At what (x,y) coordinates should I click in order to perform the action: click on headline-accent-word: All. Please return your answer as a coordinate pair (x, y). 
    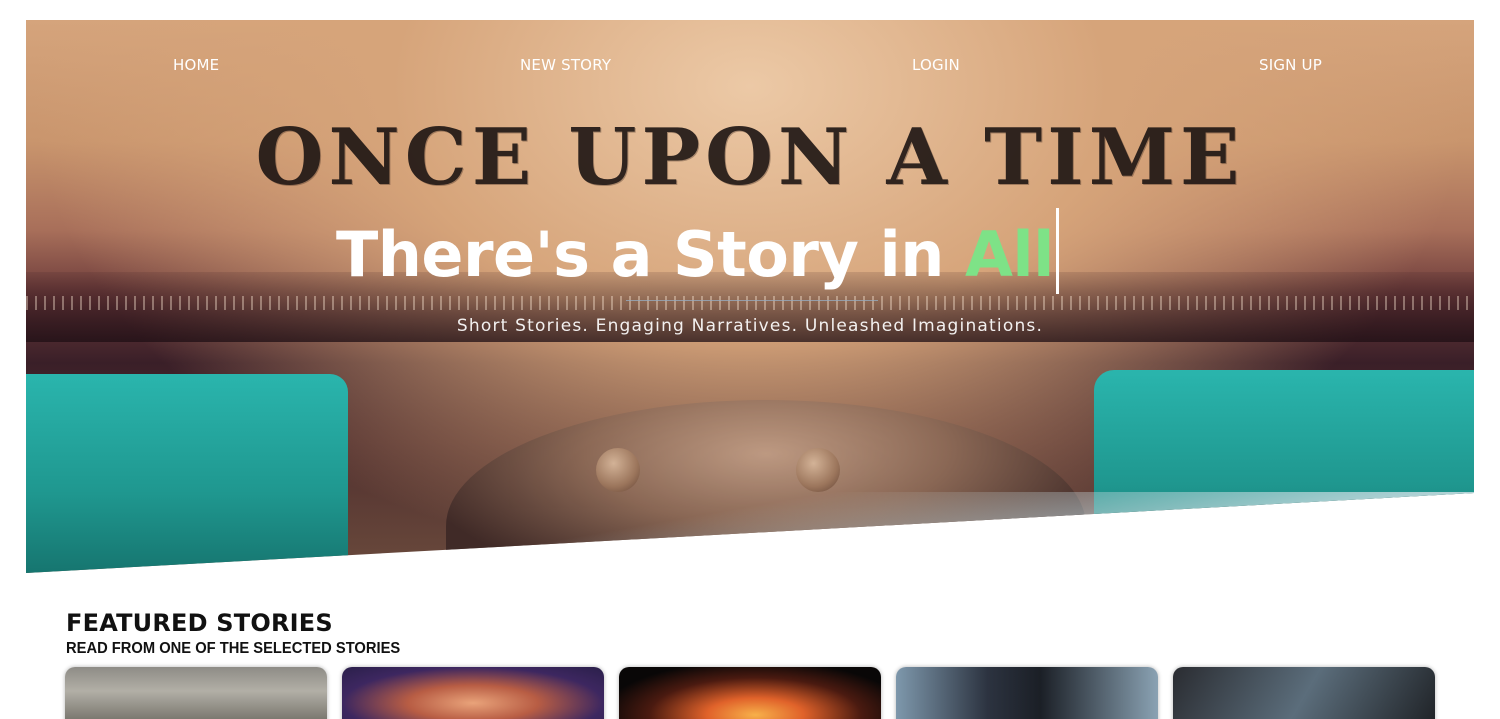
    Looking at the image, I should click on (1009, 254).